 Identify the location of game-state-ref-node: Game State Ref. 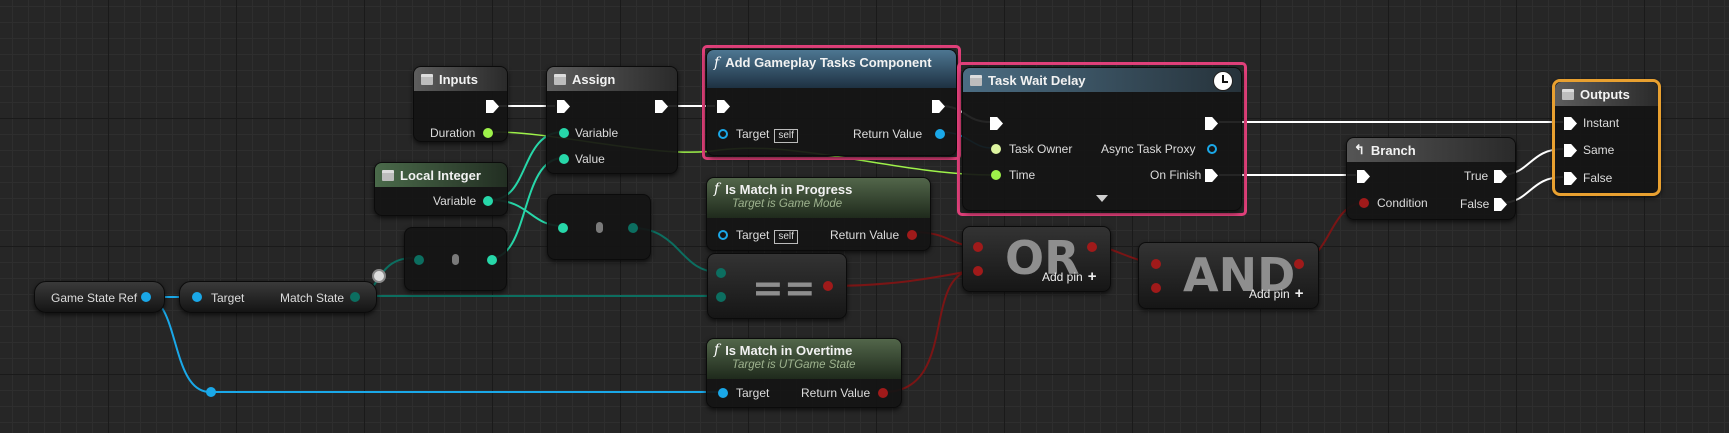
(99, 297).